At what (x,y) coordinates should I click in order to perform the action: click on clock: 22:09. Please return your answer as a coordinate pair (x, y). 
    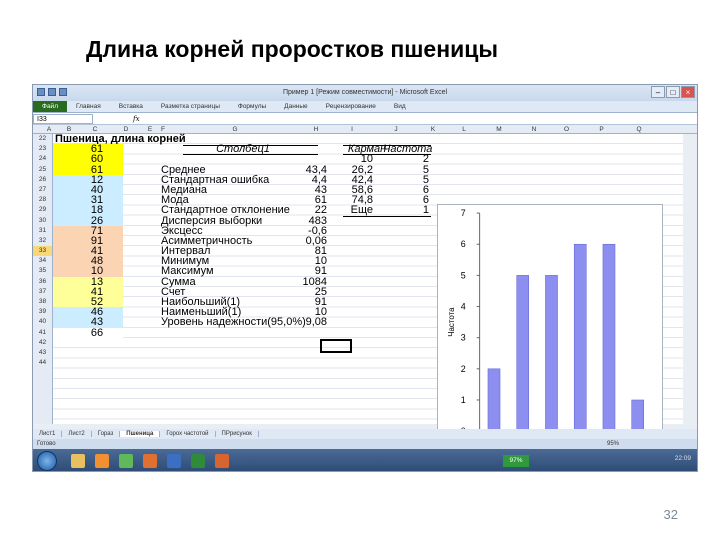
    Looking at the image, I should click on (683, 458).